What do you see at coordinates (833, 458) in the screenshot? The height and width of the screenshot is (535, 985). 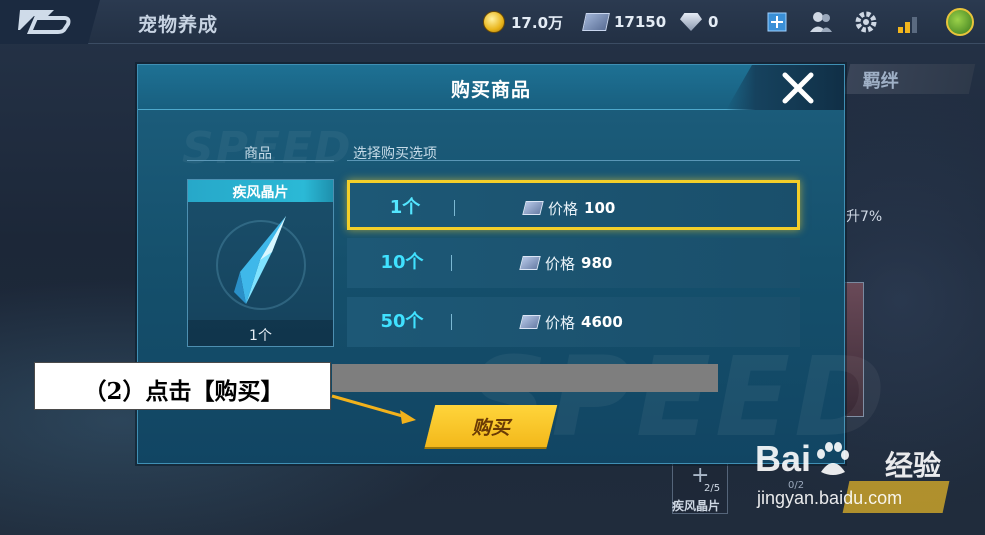 I see `paw-icon` at bounding box center [833, 458].